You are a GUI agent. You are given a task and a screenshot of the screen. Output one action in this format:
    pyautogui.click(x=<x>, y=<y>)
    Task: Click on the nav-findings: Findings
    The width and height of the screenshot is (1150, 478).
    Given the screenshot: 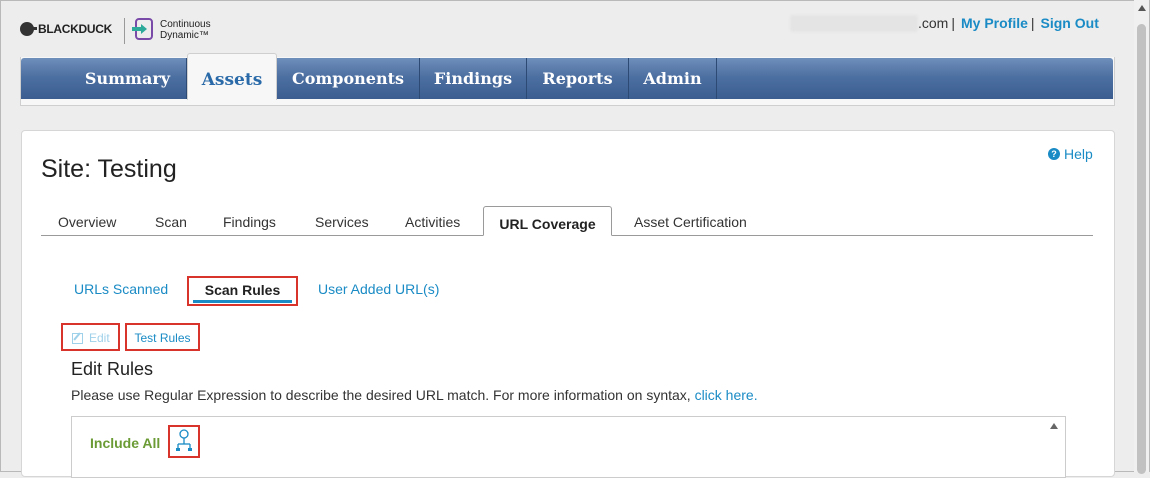 What is the action you would take?
    pyautogui.click(x=473, y=78)
    